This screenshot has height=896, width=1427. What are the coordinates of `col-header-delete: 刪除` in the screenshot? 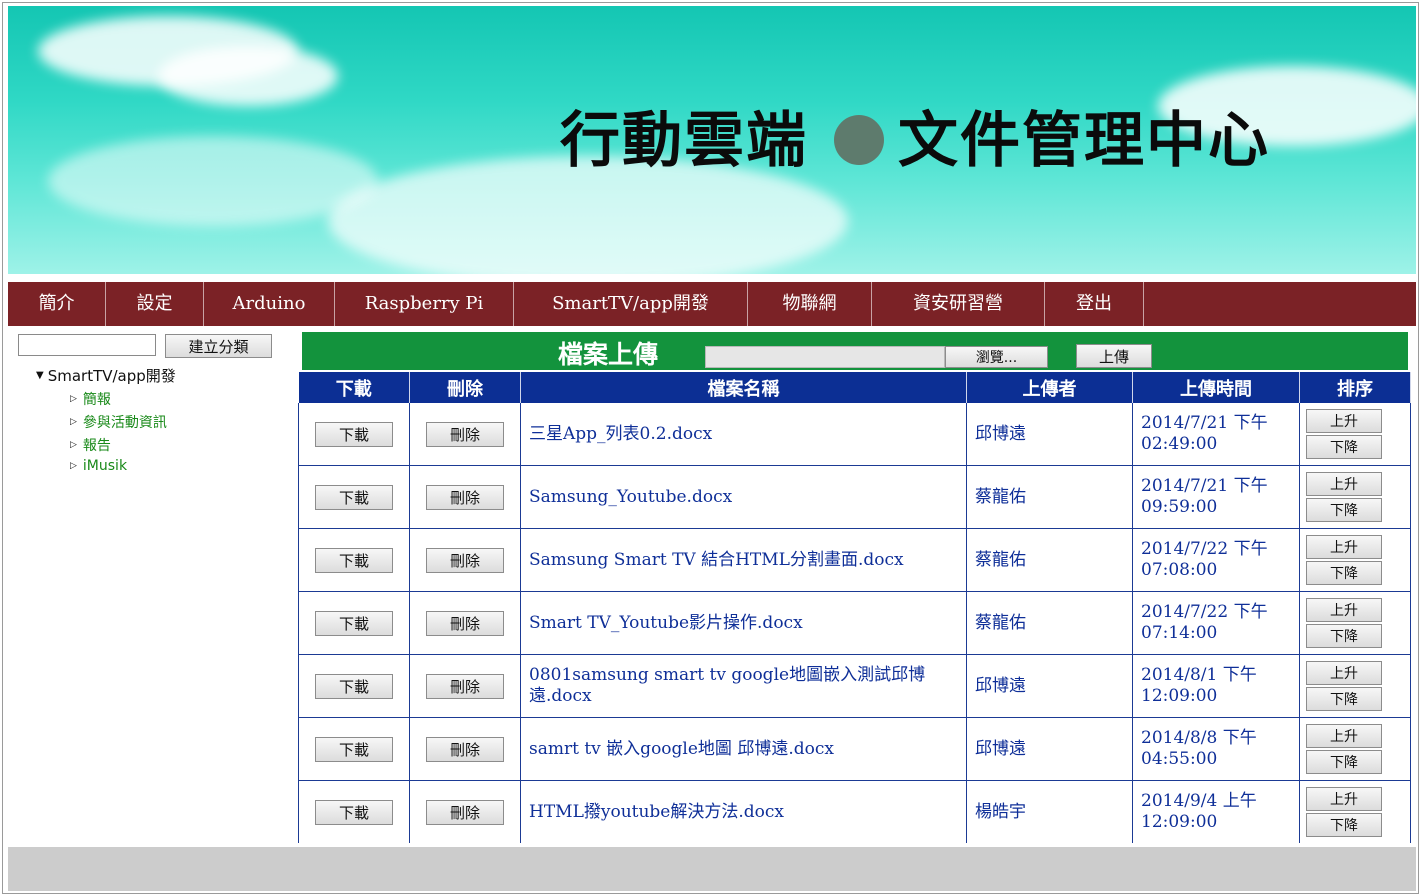 It's located at (465, 387).